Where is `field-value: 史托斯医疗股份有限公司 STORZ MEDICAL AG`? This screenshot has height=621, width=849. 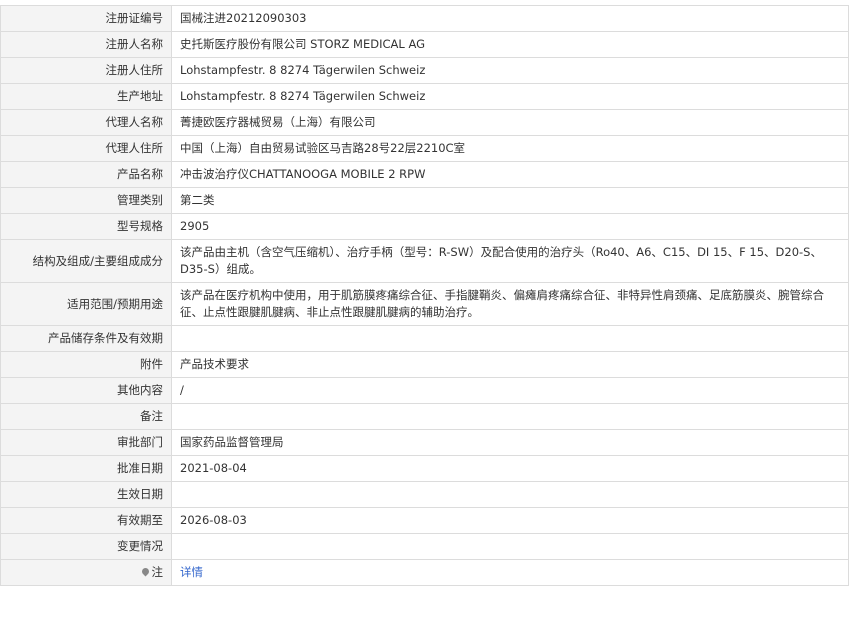 field-value: 史托斯医疗股份有限公司 STORZ MEDICAL AG is located at coordinates (510, 44).